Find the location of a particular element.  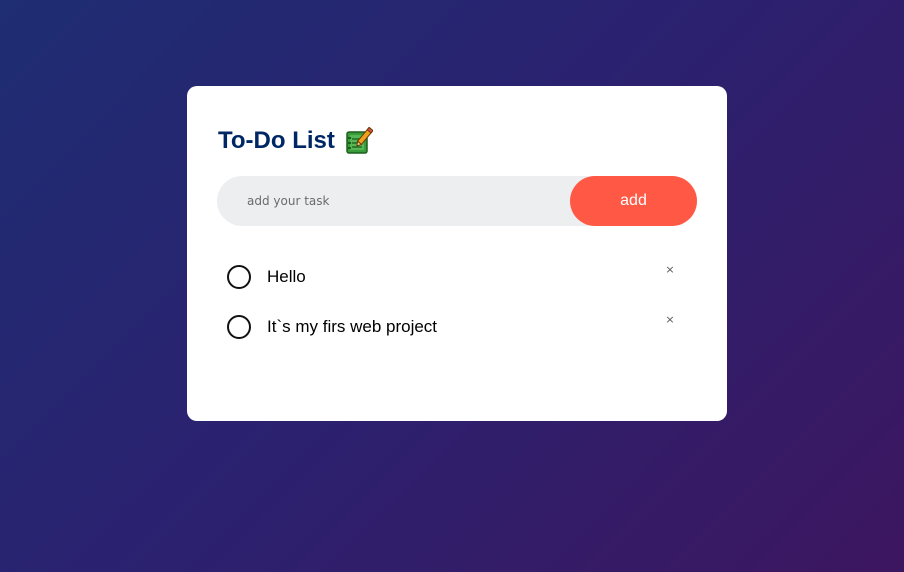

task-input is located at coordinates (393, 201).